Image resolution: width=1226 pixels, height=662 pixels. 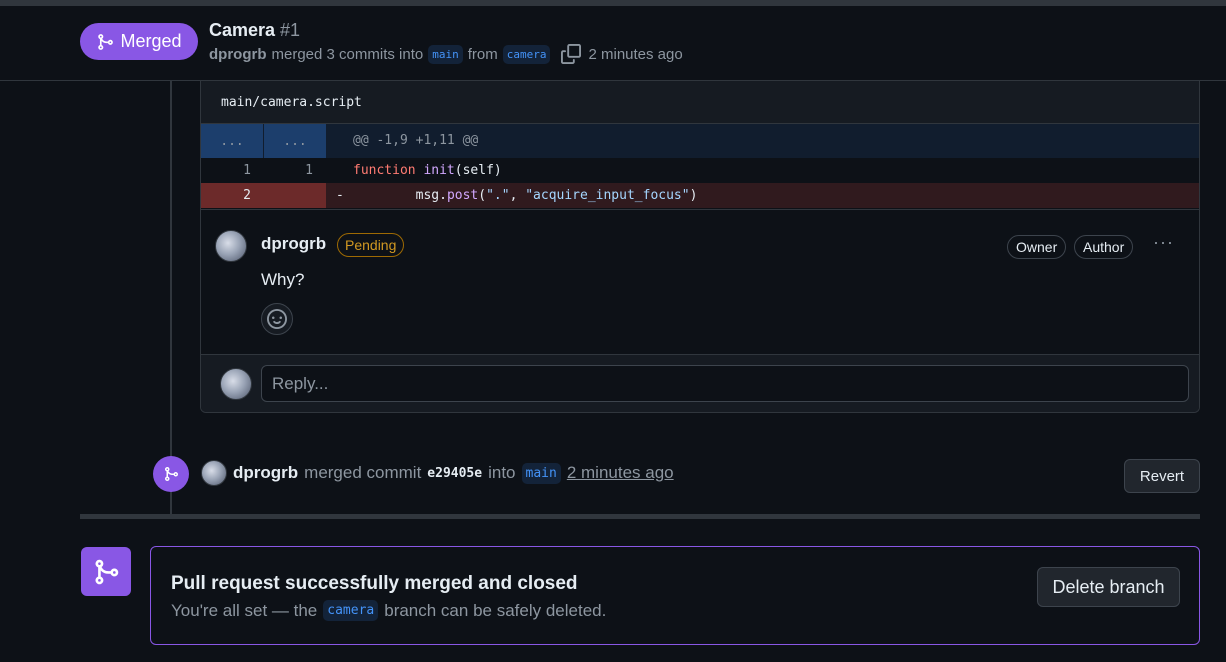 What do you see at coordinates (700, 102) in the screenshot?
I see `diff-file-path: main/camera.script` at bounding box center [700, 102].